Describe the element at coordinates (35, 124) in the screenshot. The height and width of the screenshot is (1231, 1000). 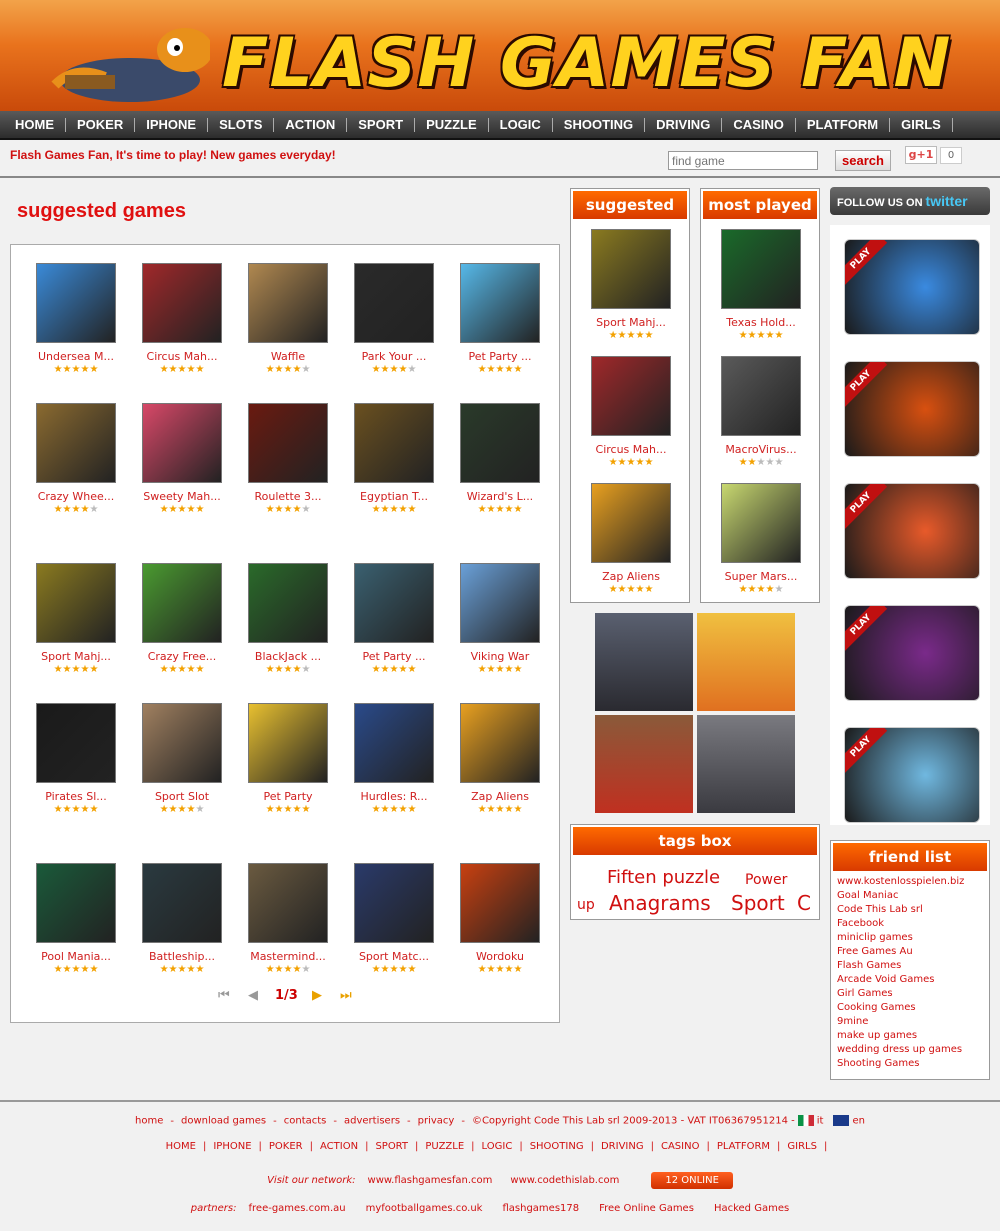
I see `nav-item-home: HOME` at that location.